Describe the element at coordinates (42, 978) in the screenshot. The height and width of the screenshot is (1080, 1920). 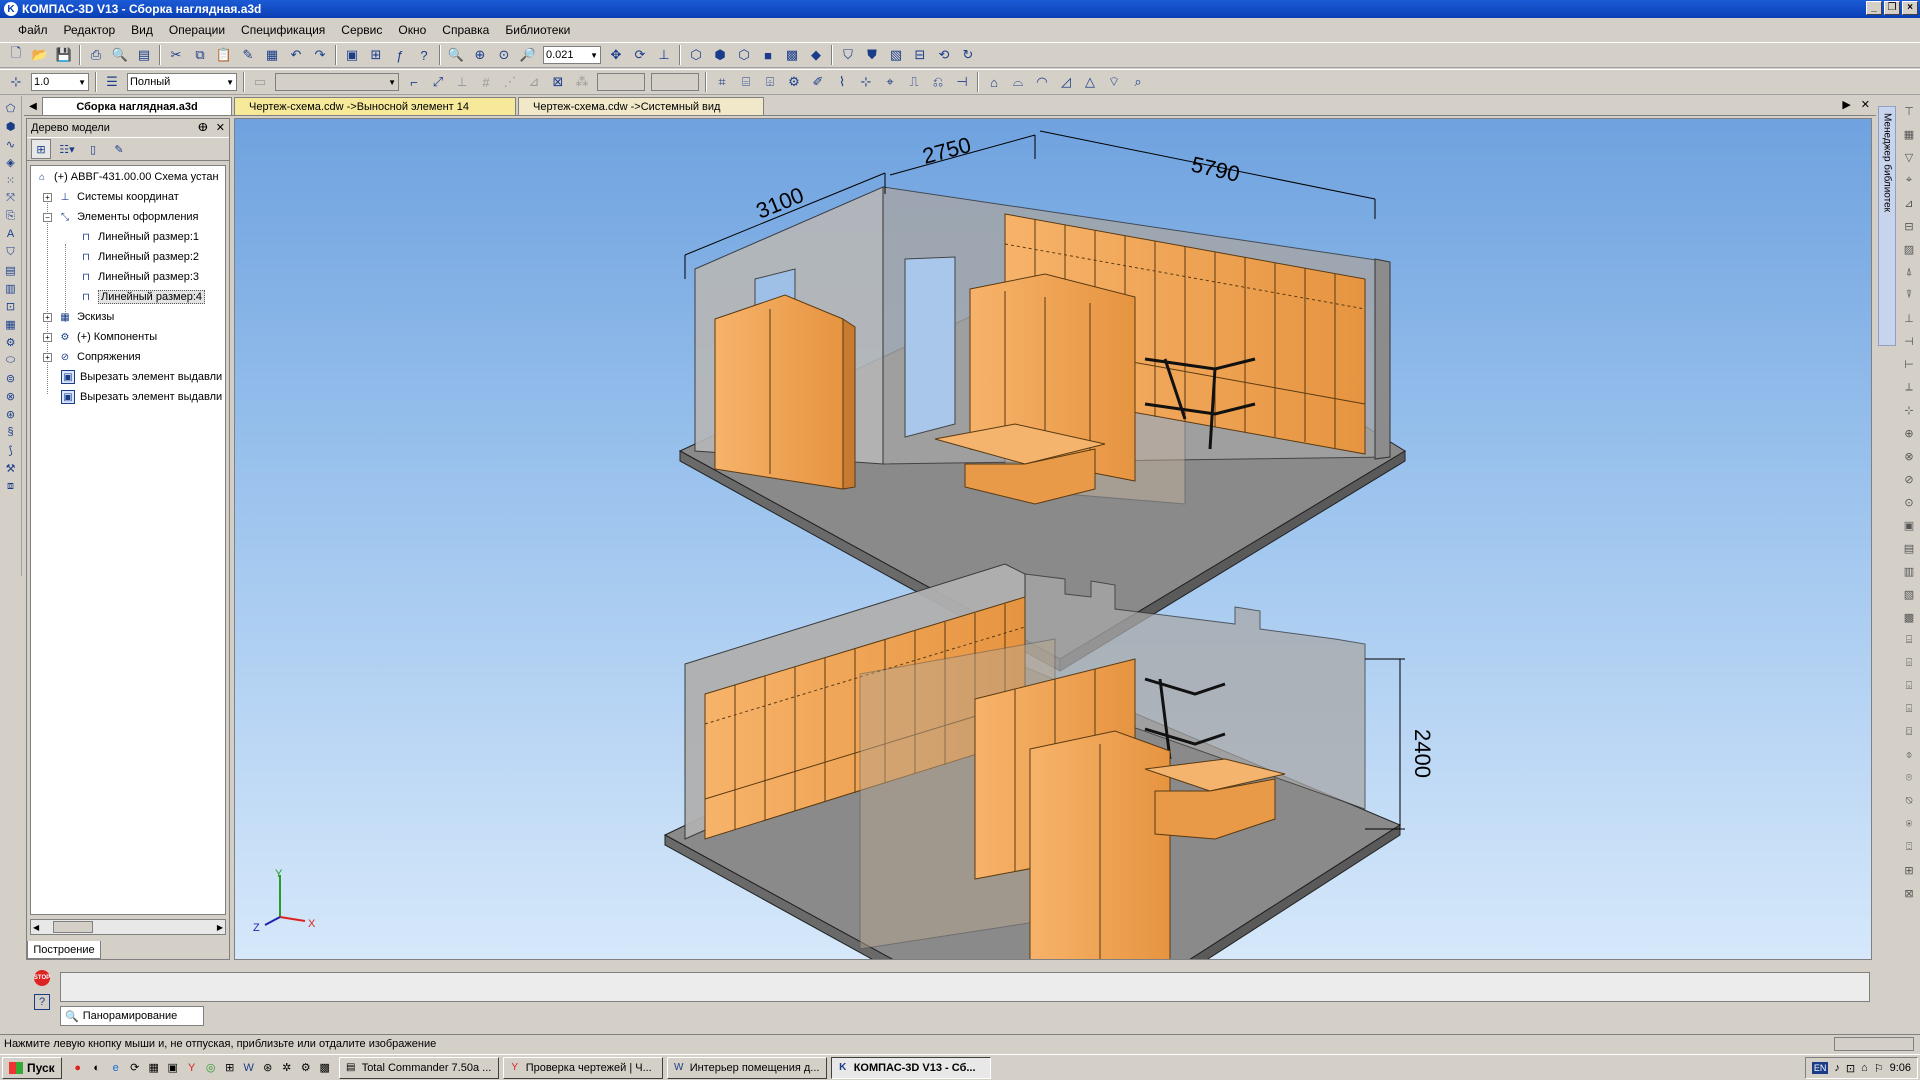
I see `stop-icon: STOP` at that location.